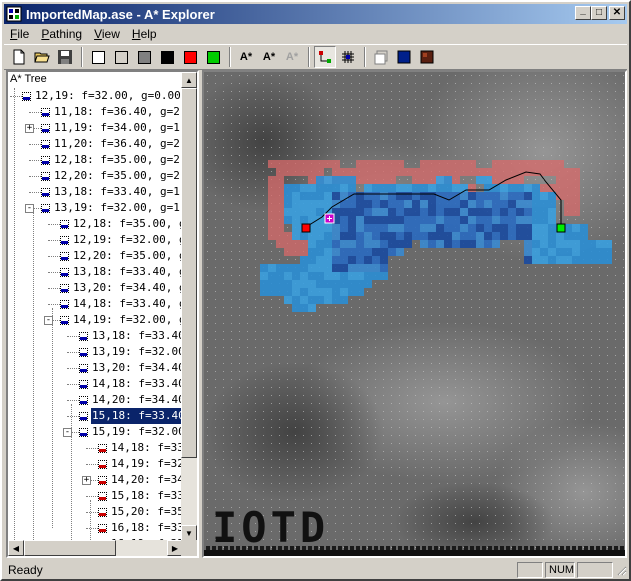 The width and height of the screenshot is (631, 581). Describe the element at coordinates (70, 548) in the screenshot. I see `tree-horizontal-thumb` at that location.